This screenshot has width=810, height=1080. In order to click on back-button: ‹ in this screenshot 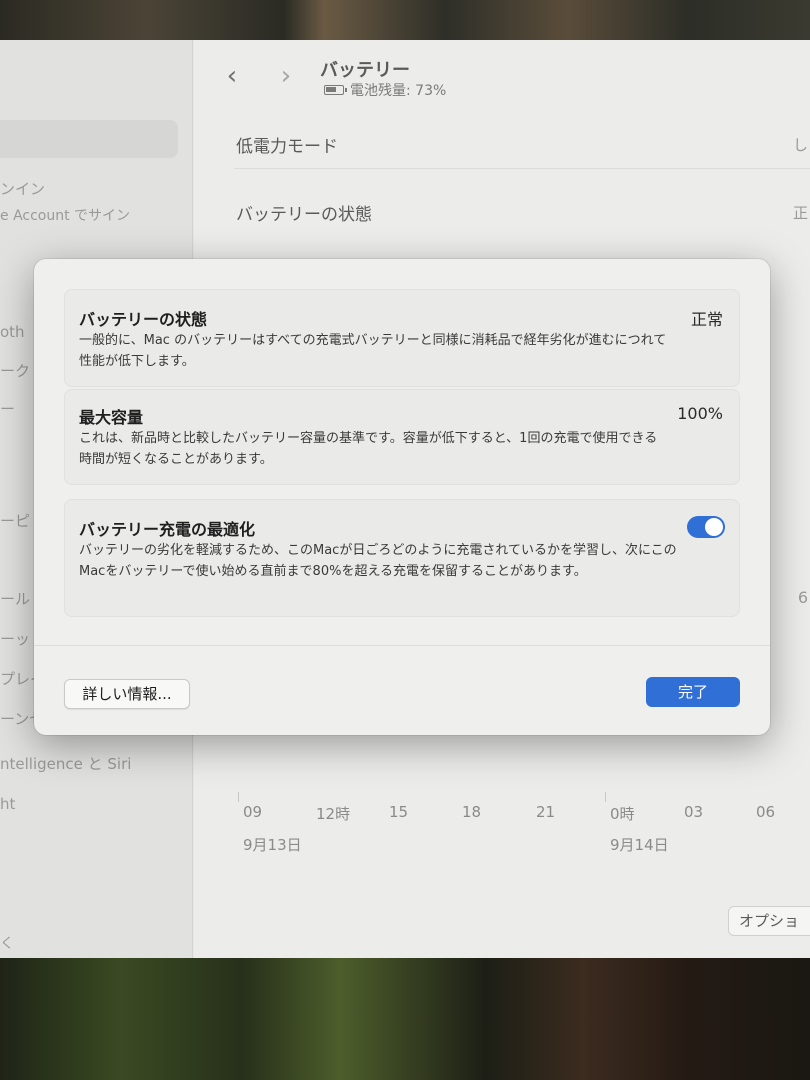, I will do `click(232, 76)`.